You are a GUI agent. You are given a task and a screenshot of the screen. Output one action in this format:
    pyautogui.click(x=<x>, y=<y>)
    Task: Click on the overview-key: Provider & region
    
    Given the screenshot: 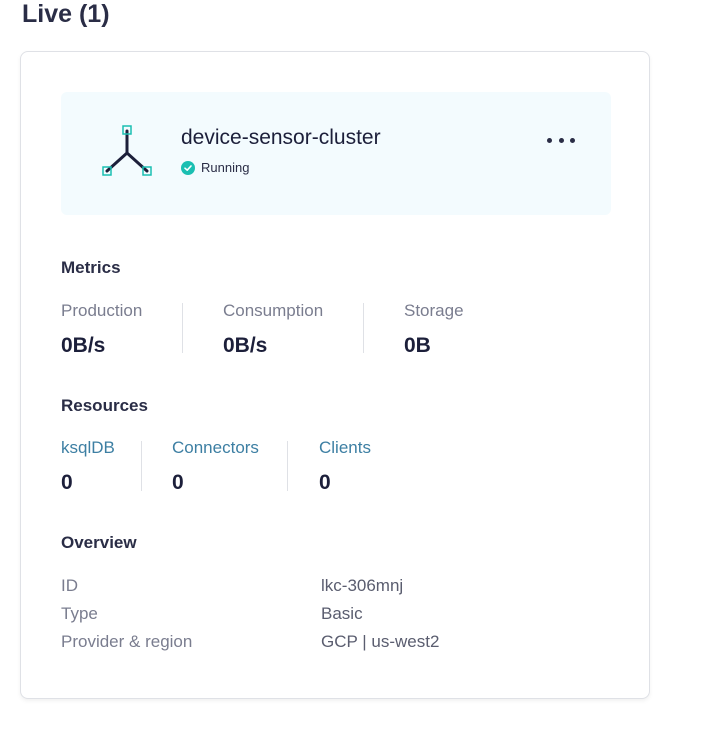 What is the action you would take?
    pyautogui.click(x=127, y=641)
    